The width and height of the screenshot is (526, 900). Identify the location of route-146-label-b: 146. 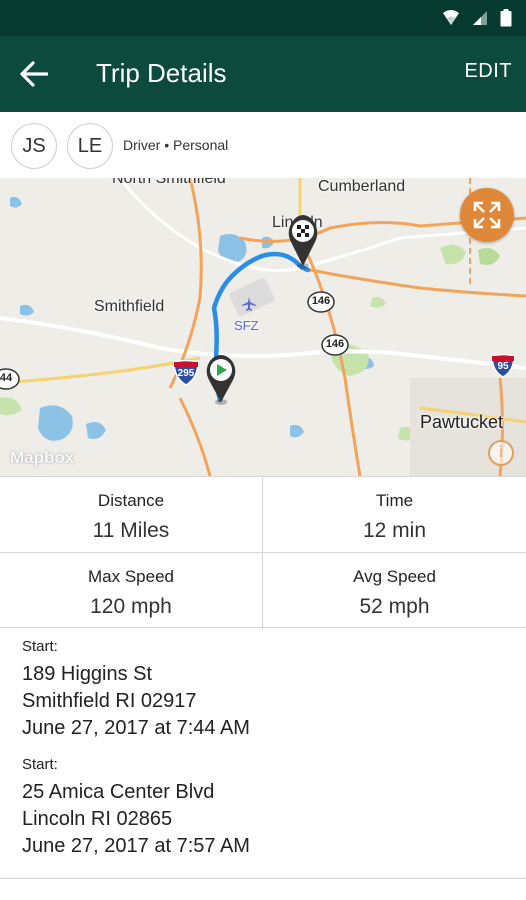
(335, 344).